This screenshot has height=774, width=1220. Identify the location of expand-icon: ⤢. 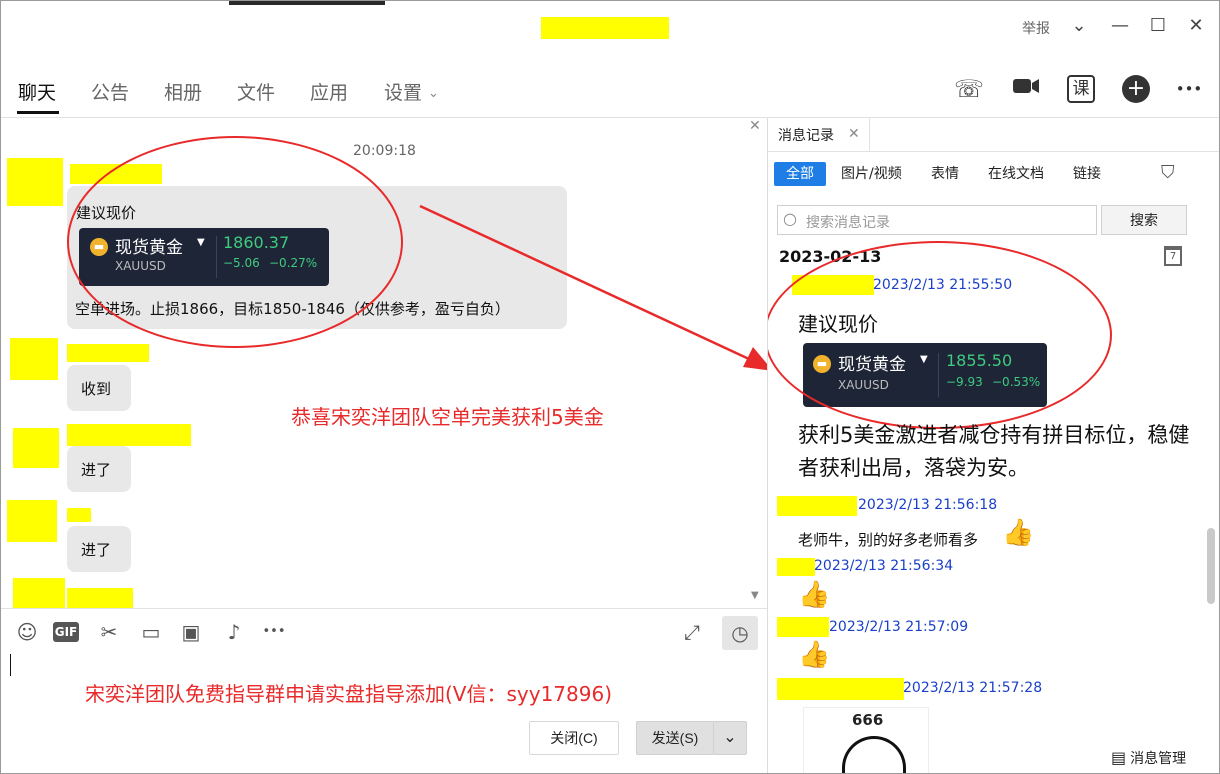
(692, 632).